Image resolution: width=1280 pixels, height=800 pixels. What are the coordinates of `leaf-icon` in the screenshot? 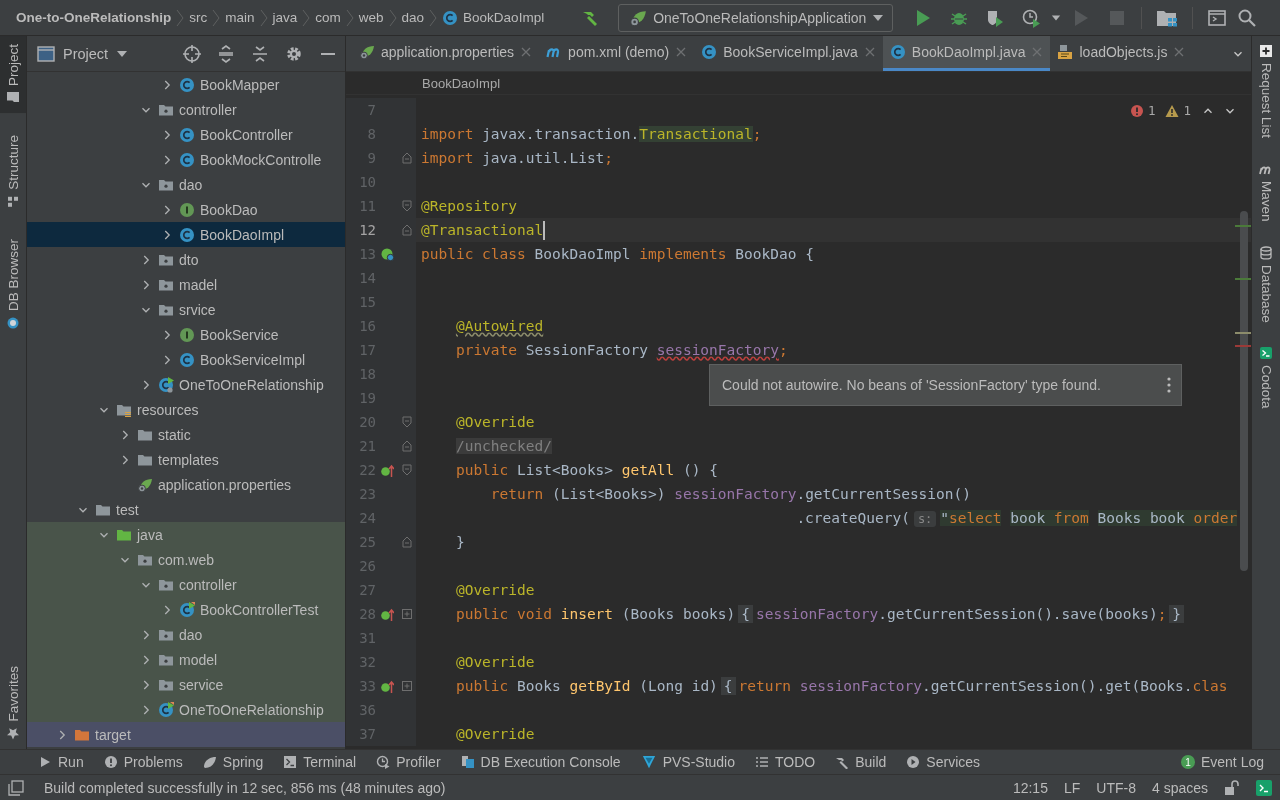 It's located at (638, 17).